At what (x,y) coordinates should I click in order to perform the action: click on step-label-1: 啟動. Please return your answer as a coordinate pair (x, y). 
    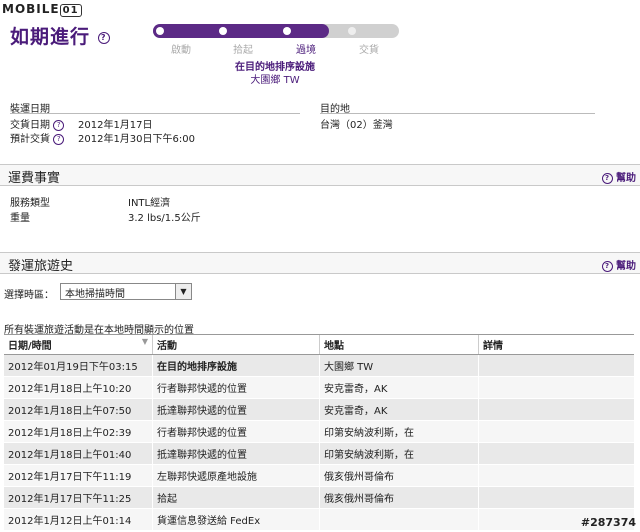
    Looking at the image, I should click on (181, 50).